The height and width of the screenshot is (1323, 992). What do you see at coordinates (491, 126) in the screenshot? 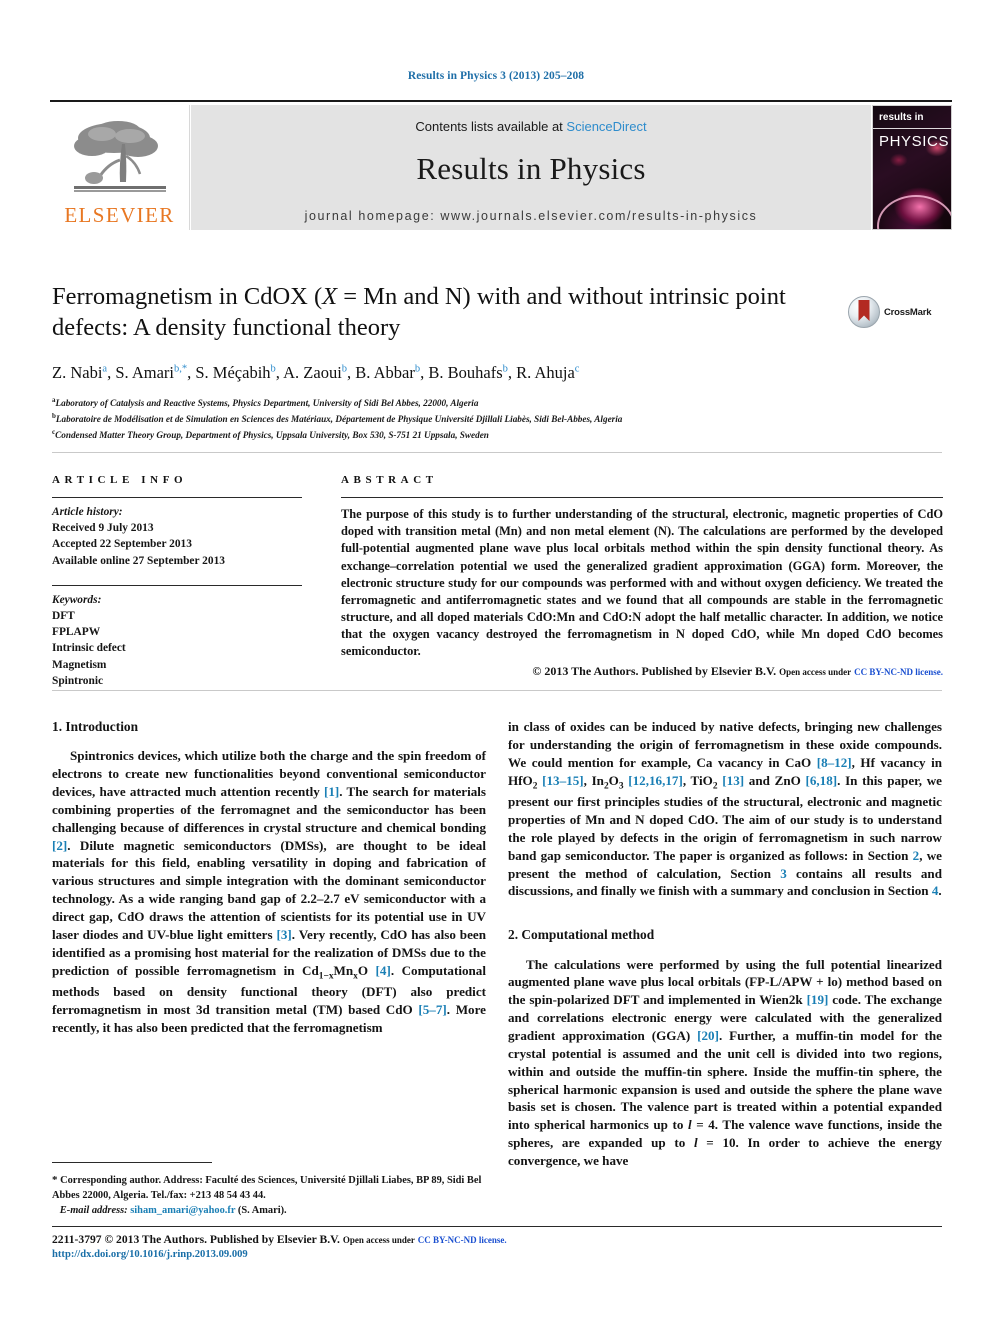
I see `contents-prefix: Contents lists available at` at bounding box center [491, 126].